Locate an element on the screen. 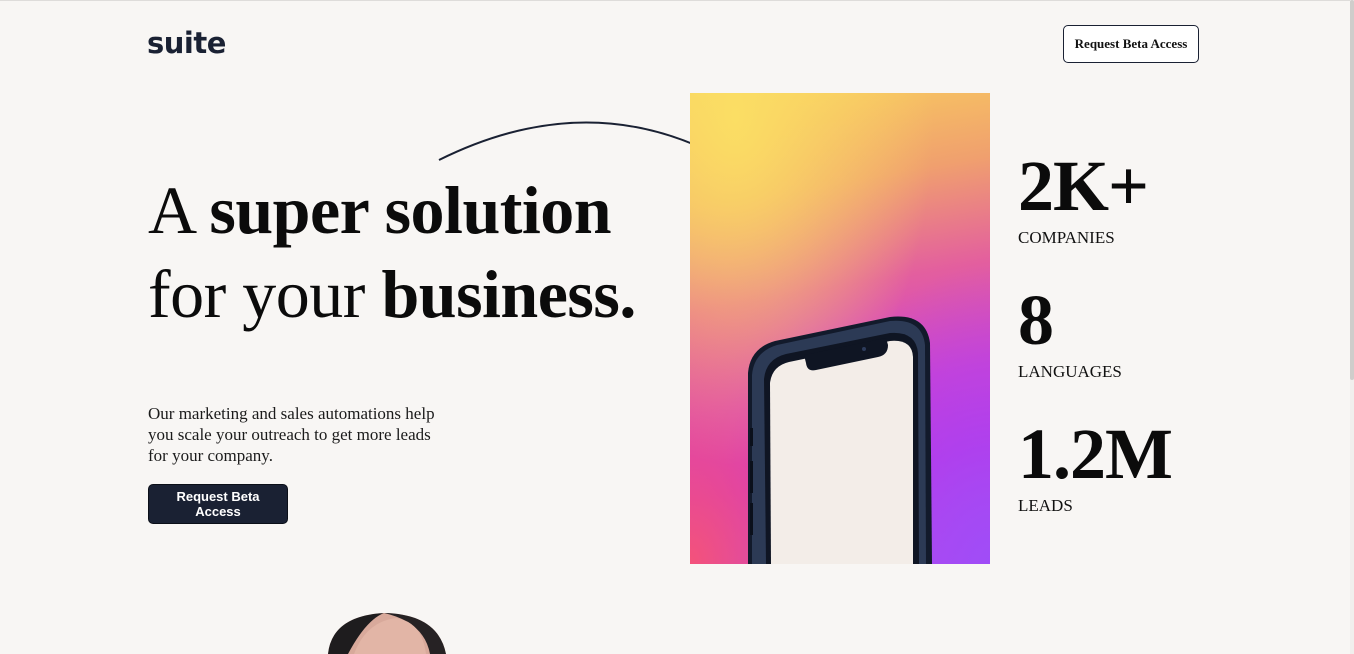  scrollbar is located at coordinates (1352, 327).